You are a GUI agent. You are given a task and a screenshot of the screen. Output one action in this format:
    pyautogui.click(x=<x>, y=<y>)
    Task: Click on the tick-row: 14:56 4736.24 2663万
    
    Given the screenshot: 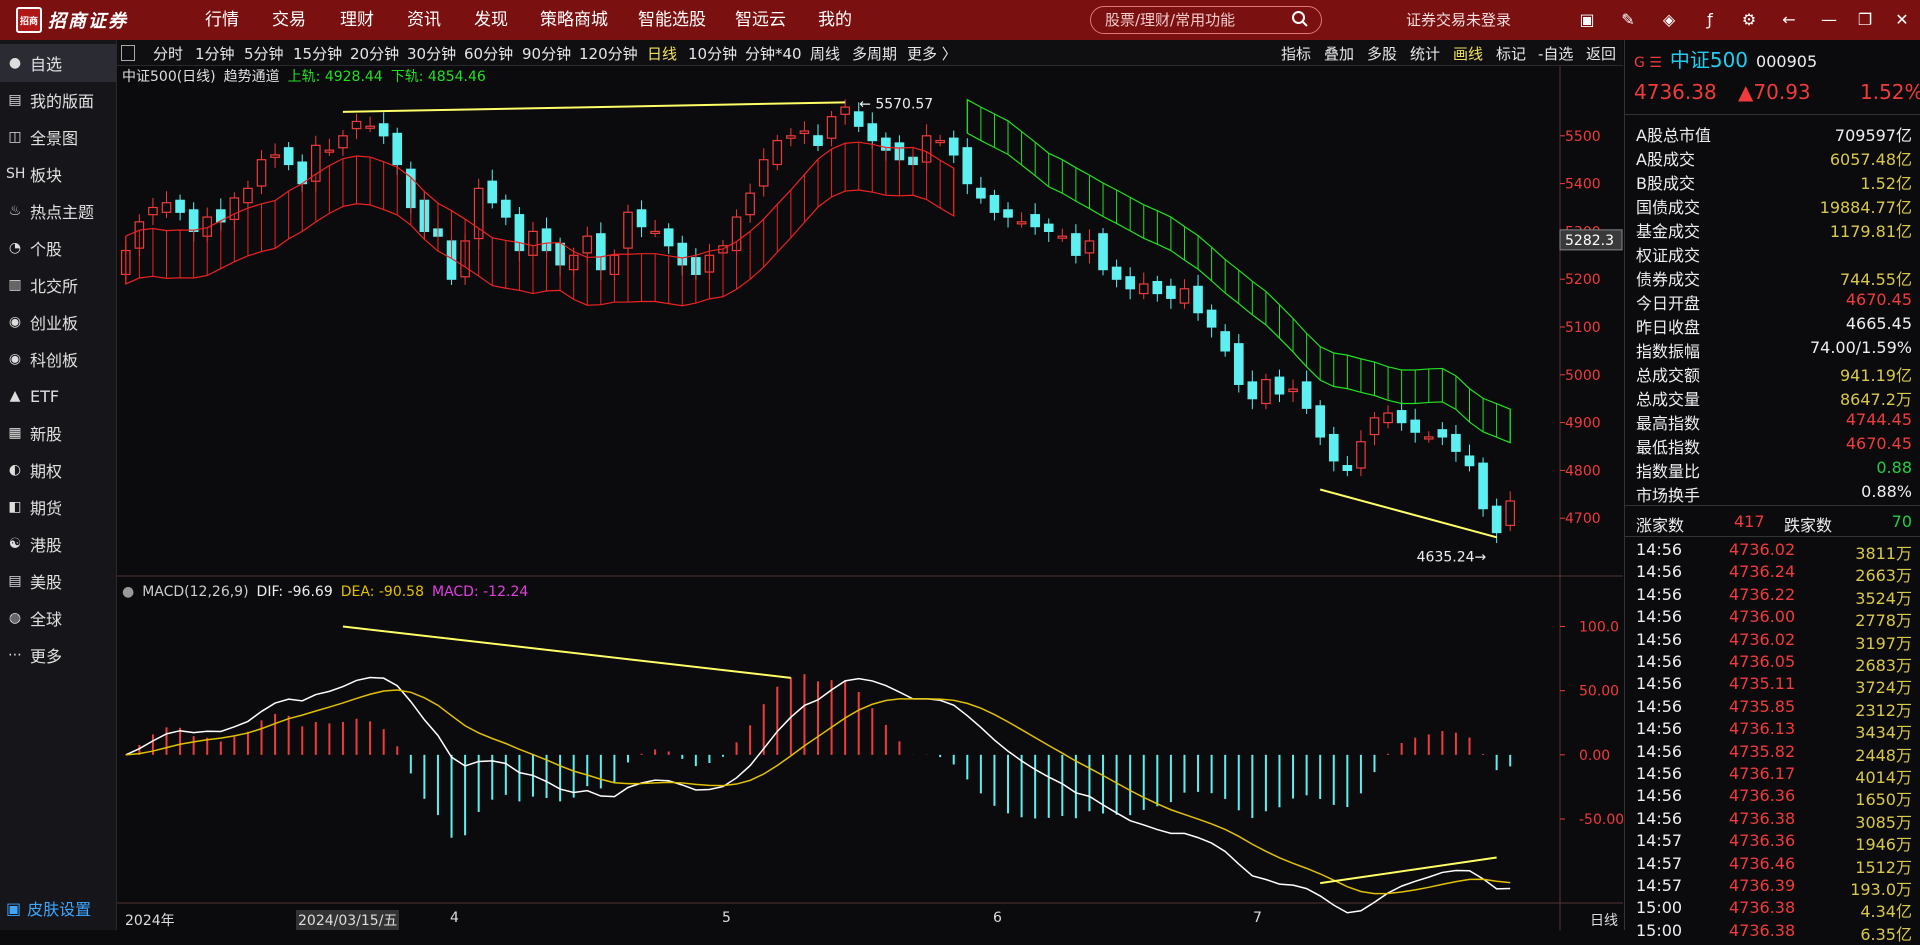 What is the action you would take?
    pyautogui.click(x=1772, y=573)
    